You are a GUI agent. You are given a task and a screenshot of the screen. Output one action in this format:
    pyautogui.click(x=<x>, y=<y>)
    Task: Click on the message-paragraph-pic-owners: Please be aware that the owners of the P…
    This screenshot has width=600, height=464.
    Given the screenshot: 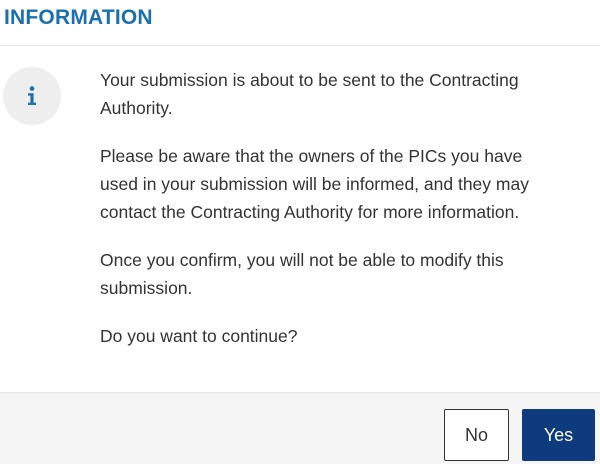 What is the action you would take?
    pyautogui.click(x=314, y=184)
    